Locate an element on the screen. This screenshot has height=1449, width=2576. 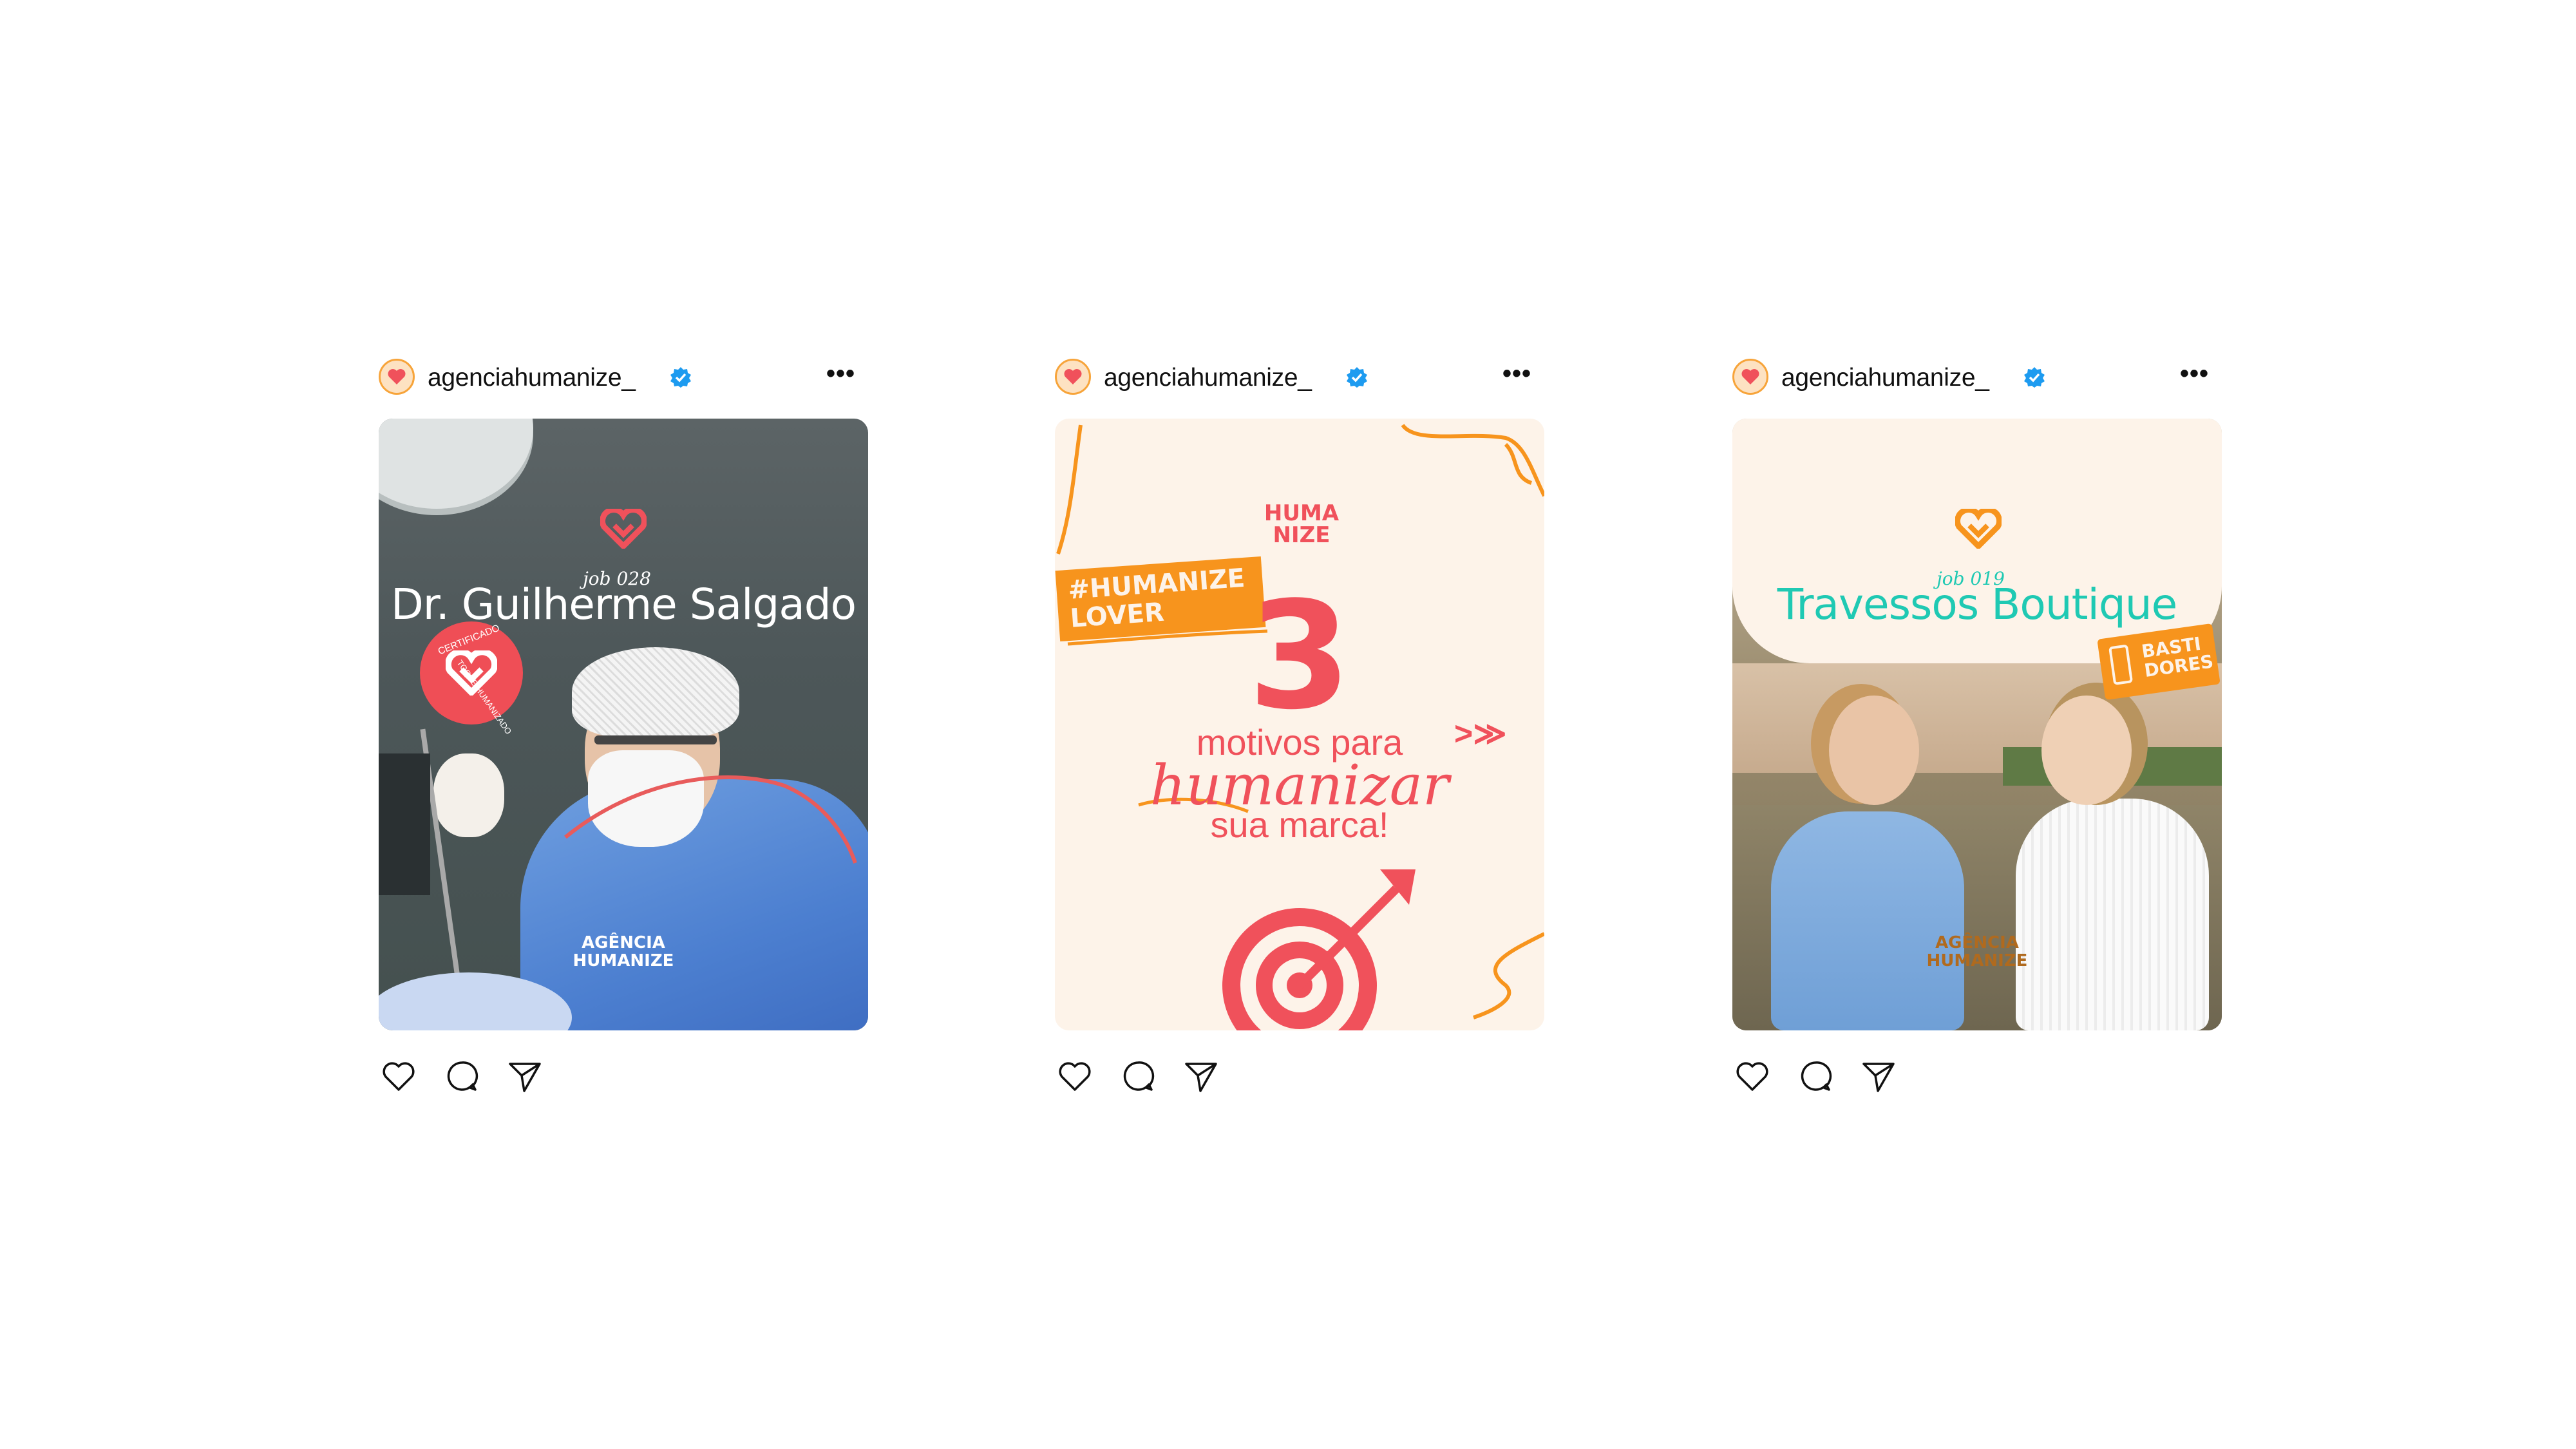
surgical-cap is located at coordinates (655, 692).